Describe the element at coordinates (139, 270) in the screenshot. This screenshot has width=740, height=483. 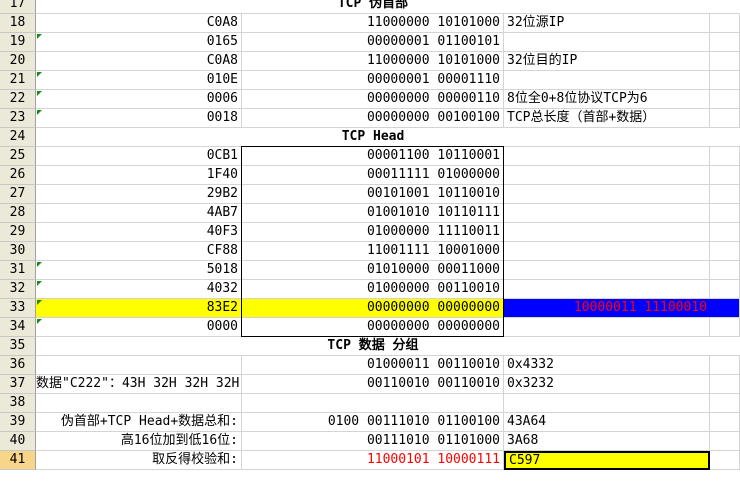
I see `cell-hex-value: 5018` at that location.